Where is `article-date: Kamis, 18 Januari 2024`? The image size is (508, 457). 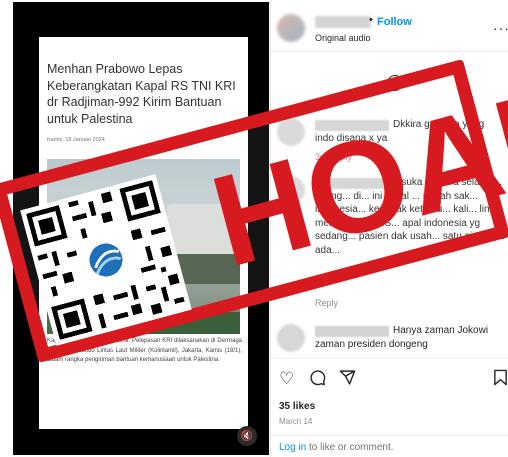 article-date: Kamis, 18 Januari 2024 is located at coordinates (76, 140).